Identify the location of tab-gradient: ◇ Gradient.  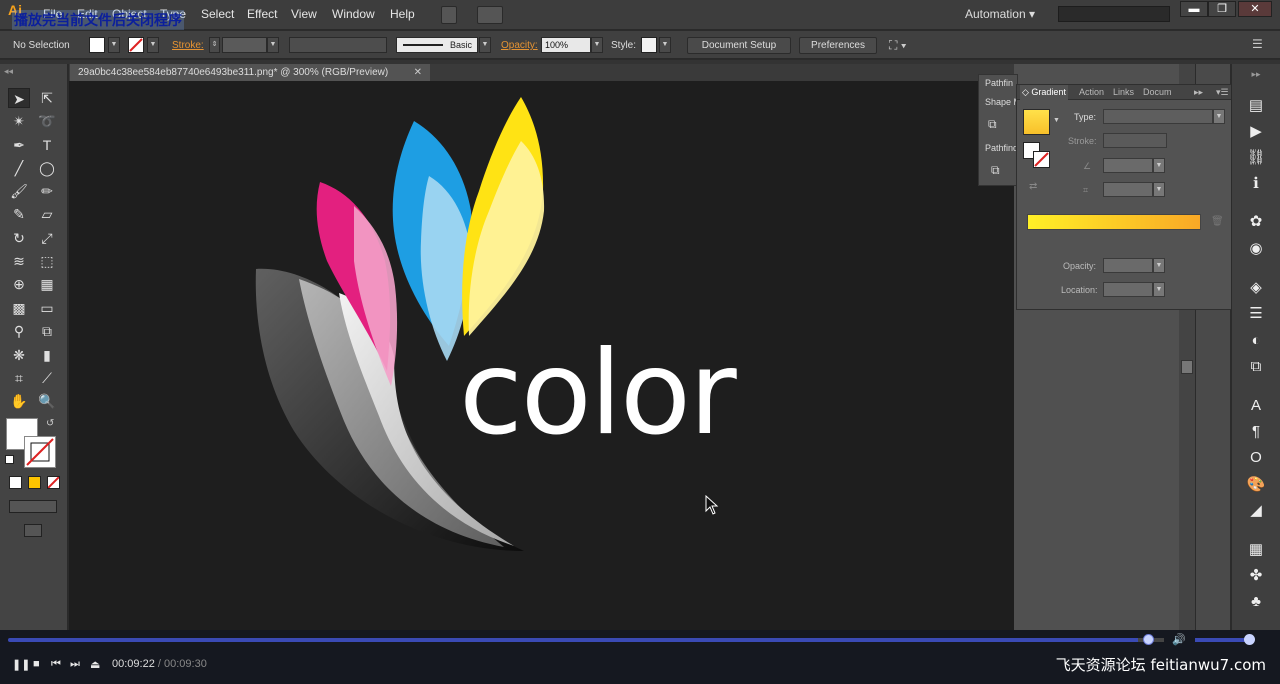
(1044, 92).